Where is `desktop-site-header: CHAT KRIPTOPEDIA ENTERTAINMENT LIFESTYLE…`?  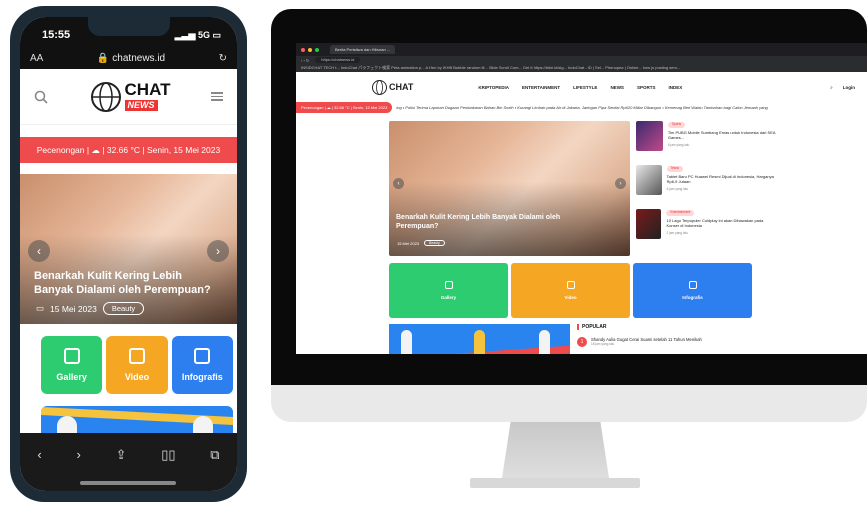
desktop-site-header: CHAT KRIPTOPEDIA ENTERTAINMENT LIFESTYLE… is located at coordinates (581, 87).